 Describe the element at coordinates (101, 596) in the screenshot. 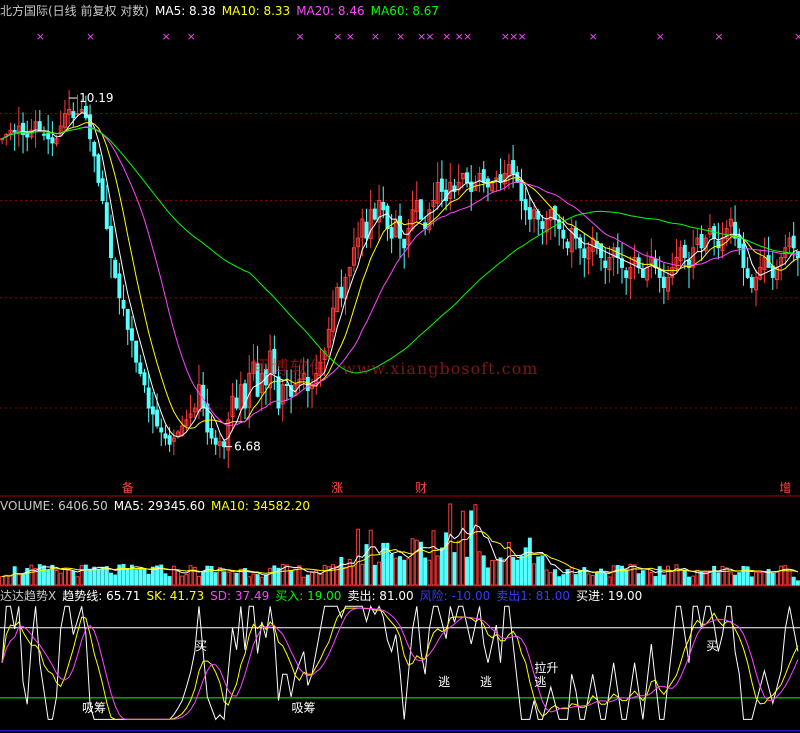

I see `trend-line-label: 趋势线: 65.71` at that location.